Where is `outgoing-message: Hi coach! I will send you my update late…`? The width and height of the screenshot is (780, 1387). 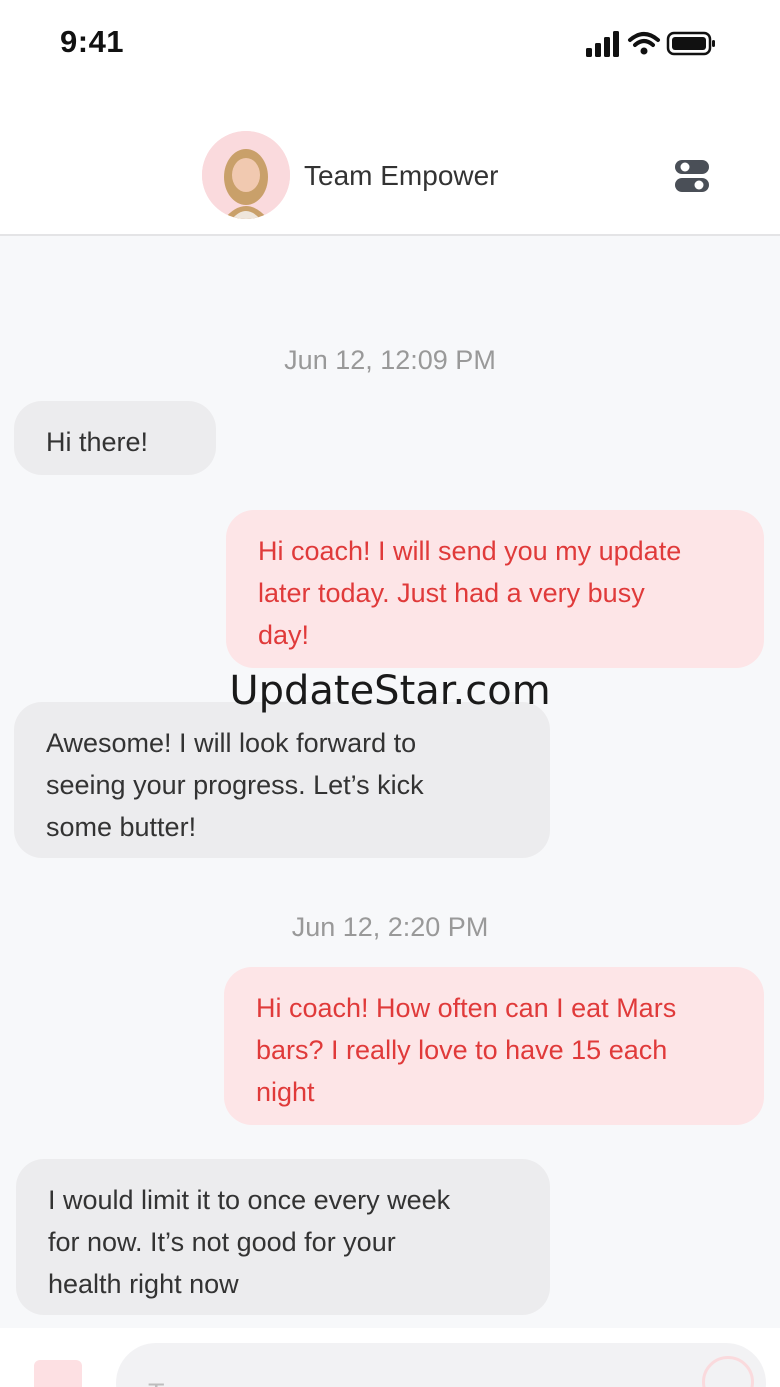 outgoing-message: Hi coach! I will send you my update late… is located at coordinates (495, 589).